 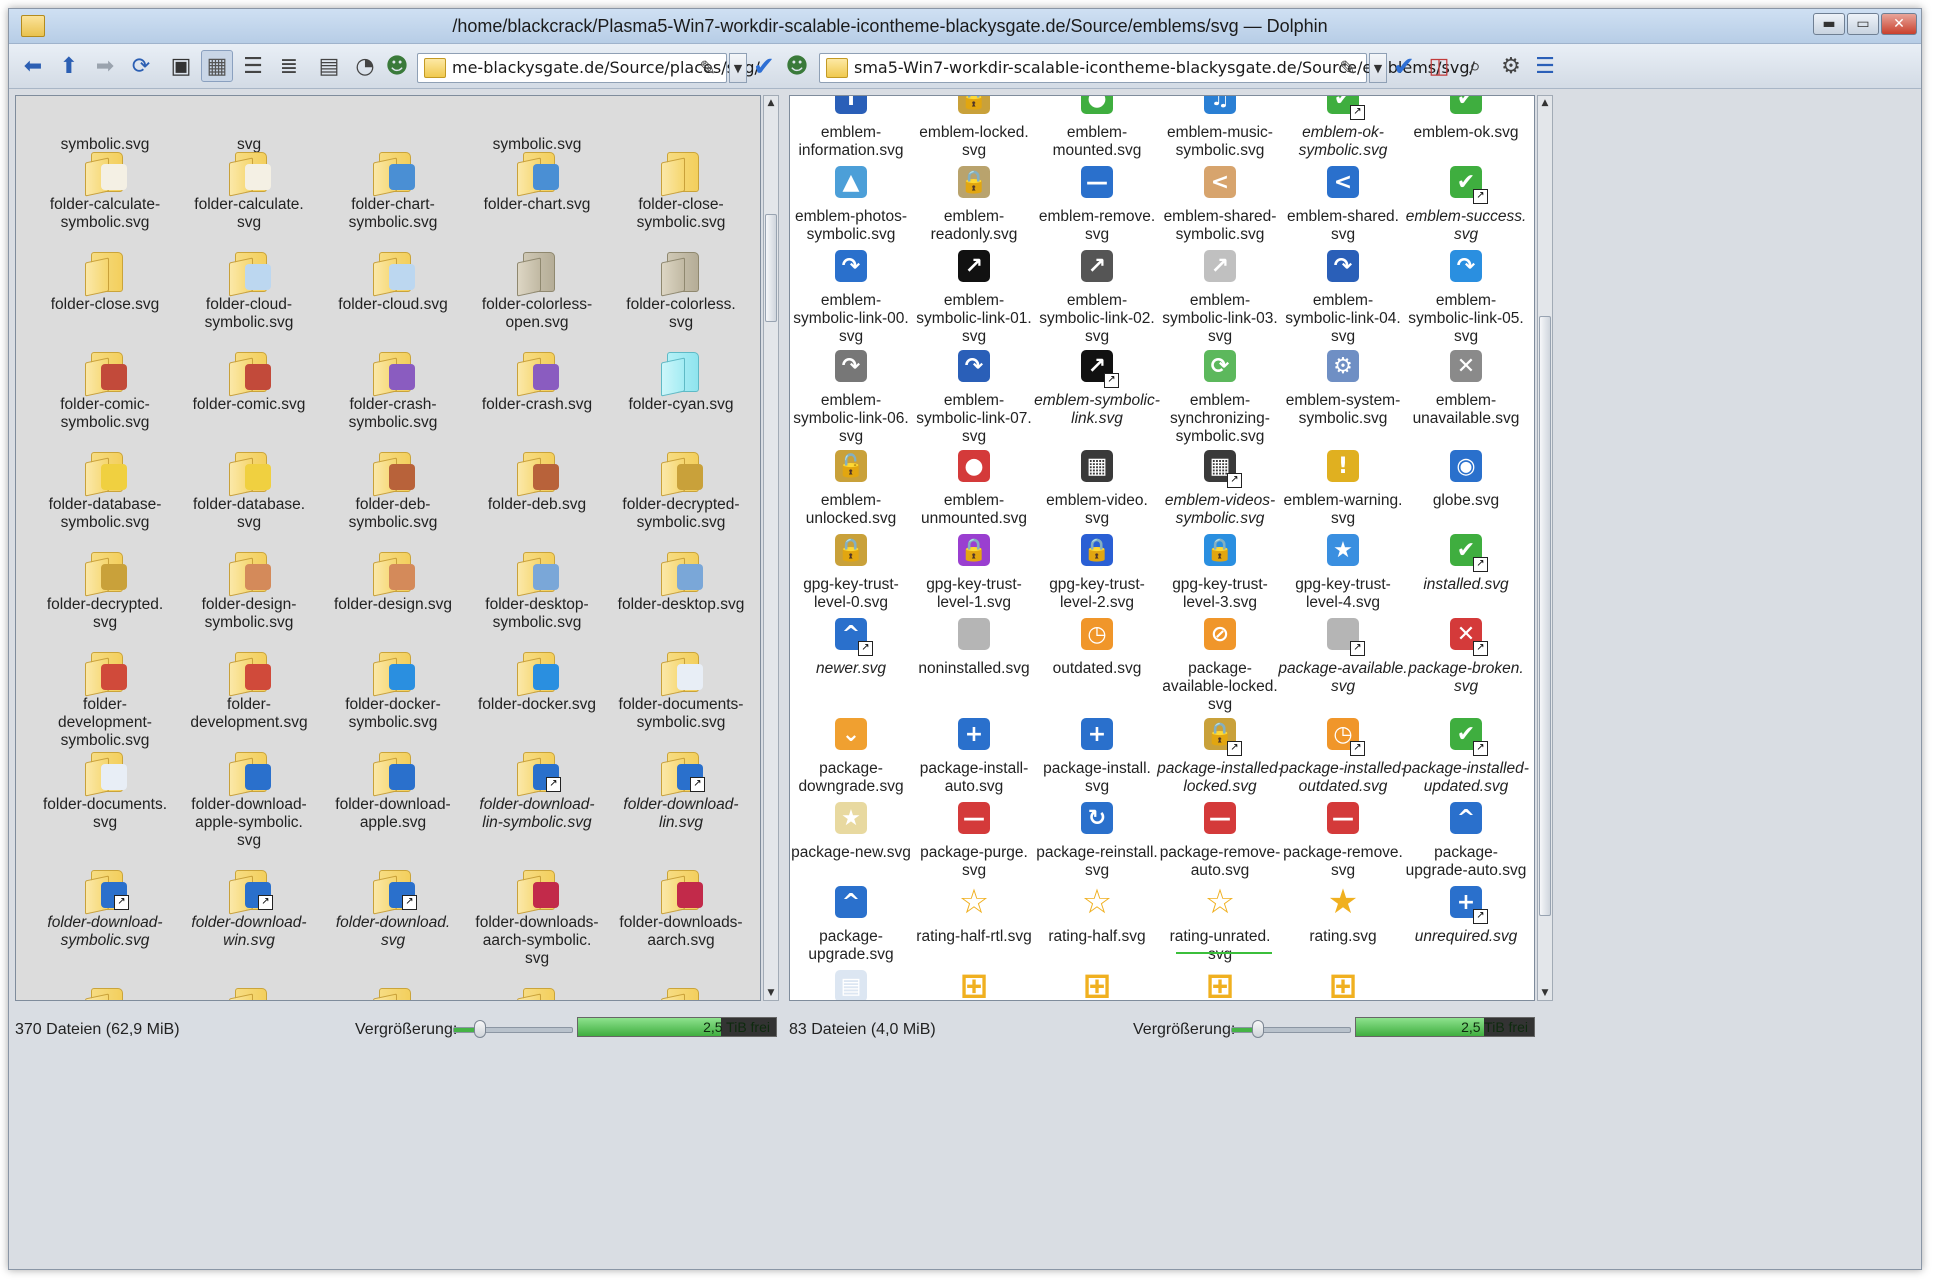 What do you see at coordinates (1097, 753) in the screenshot?
I see `file-item: + package-install. svg` at bounding box center [1097, 753].